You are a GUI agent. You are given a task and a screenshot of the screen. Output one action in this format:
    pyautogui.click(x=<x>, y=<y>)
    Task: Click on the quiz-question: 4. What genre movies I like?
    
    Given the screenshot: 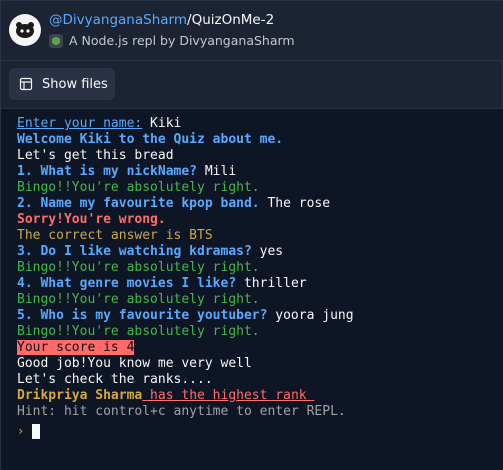 What is the action you would take?
    pyautogui.click(x=127, y=283)
    